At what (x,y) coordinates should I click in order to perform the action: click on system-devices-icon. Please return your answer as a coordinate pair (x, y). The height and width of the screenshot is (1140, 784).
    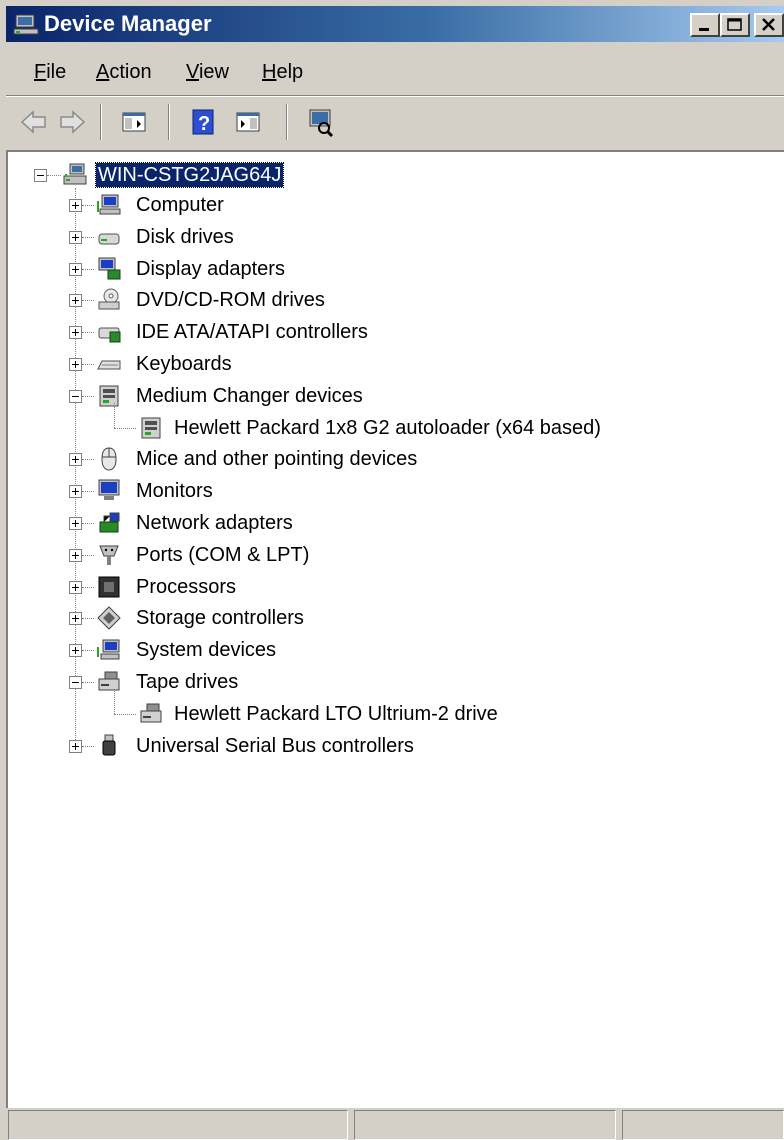
    Looking at the image, I should click on (109, 650).